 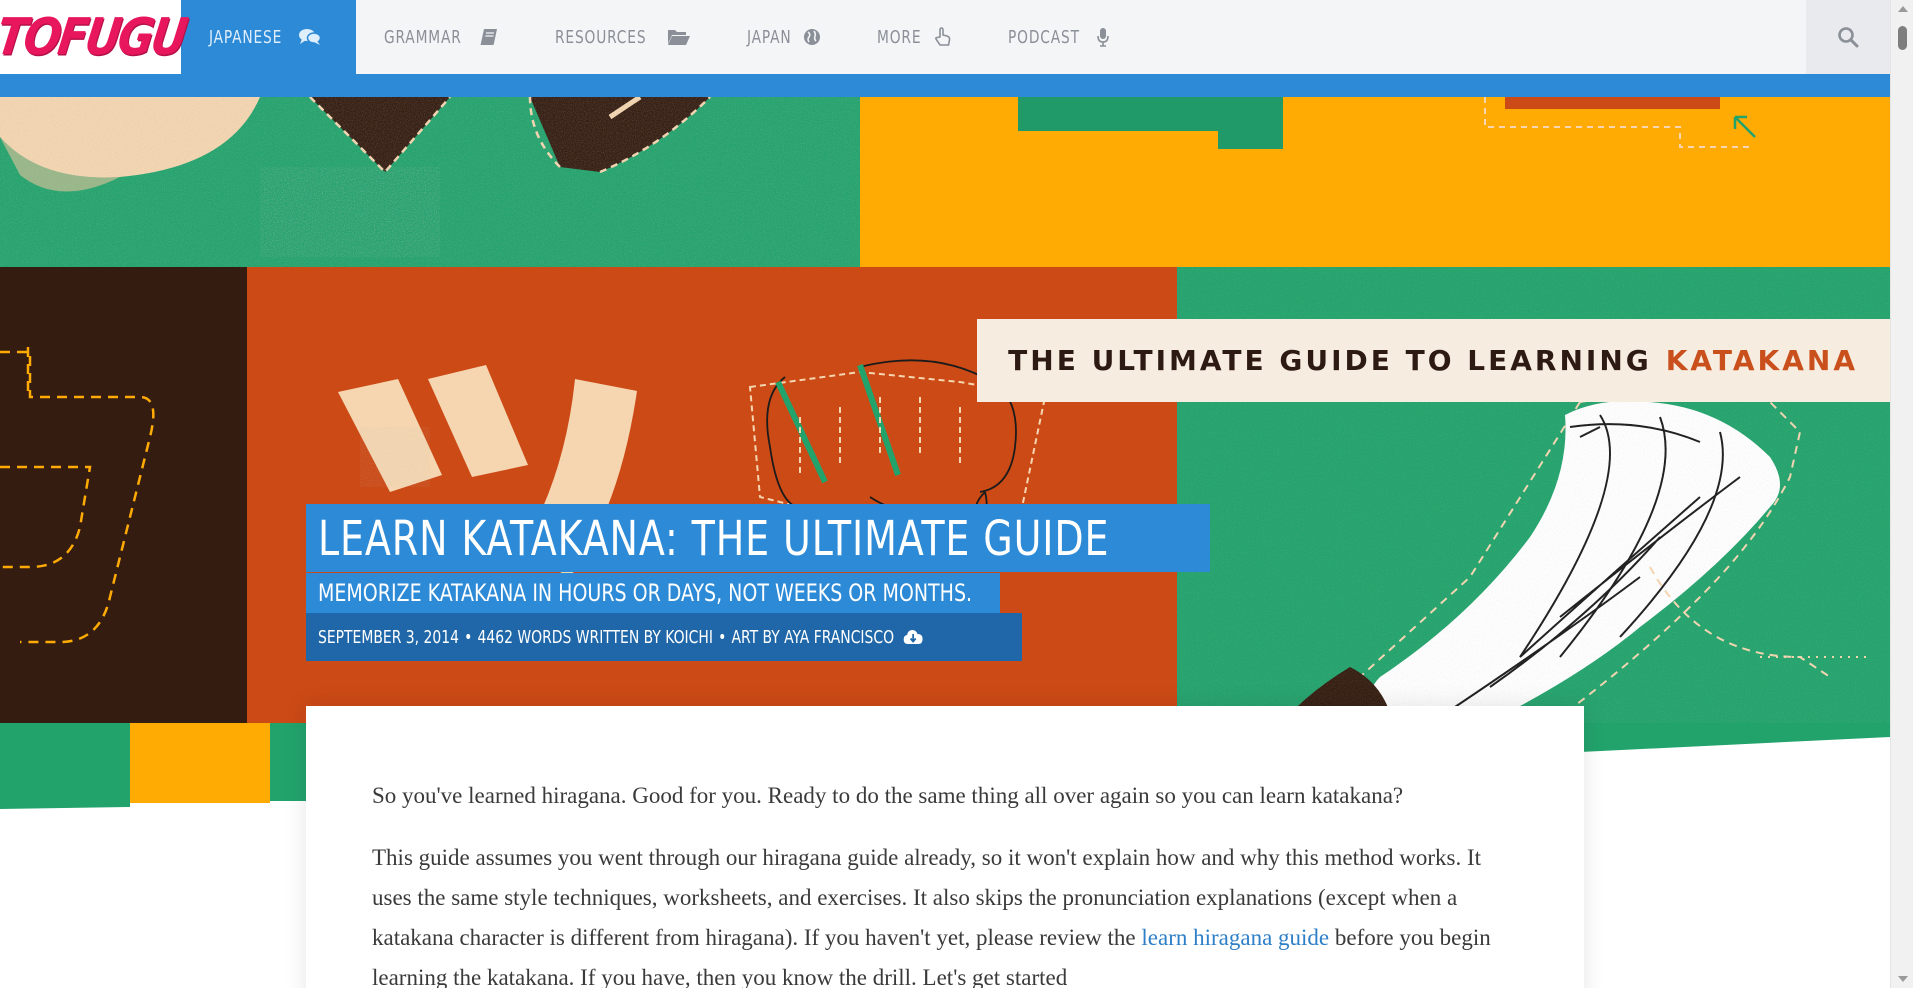 I want to click on nav-item-podcast: PODCAST, so click(x=1059, y=37).